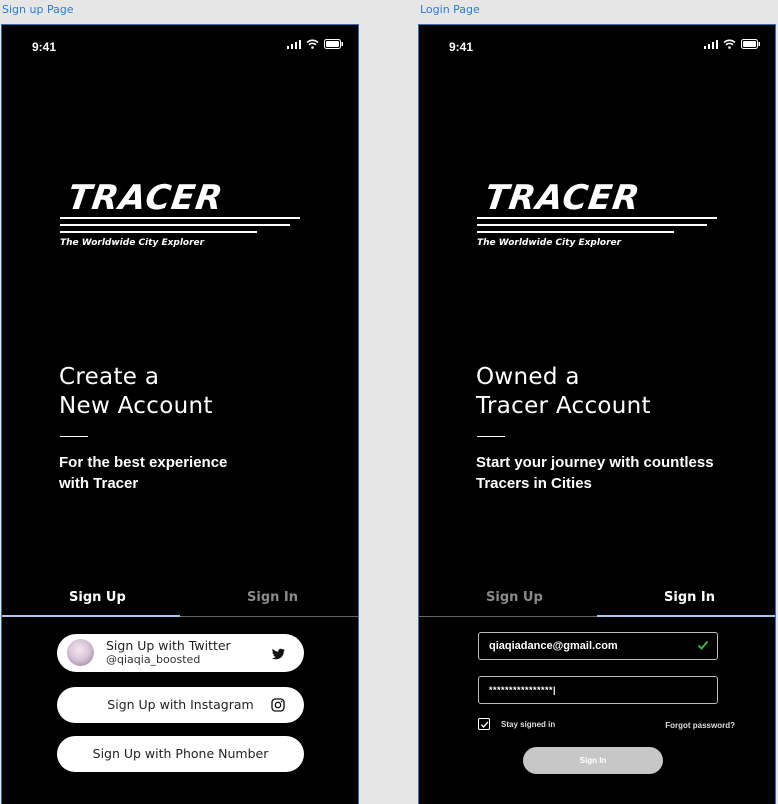  What do you see at coordinates (278, 705) in the screenshot?
I see `instagram-icon` at bounding box center [278, 705].